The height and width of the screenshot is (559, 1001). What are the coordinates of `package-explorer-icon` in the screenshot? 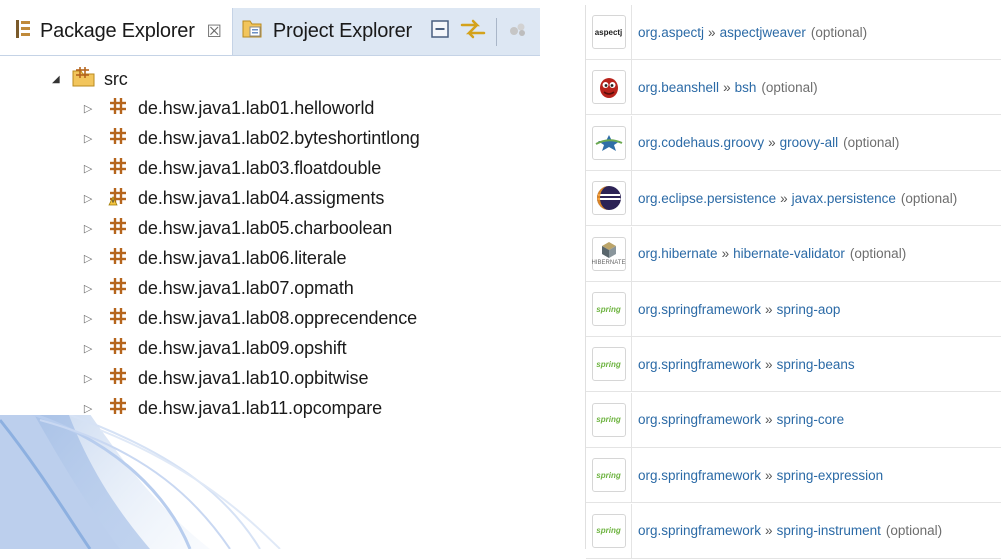 It's located at (23, 31).